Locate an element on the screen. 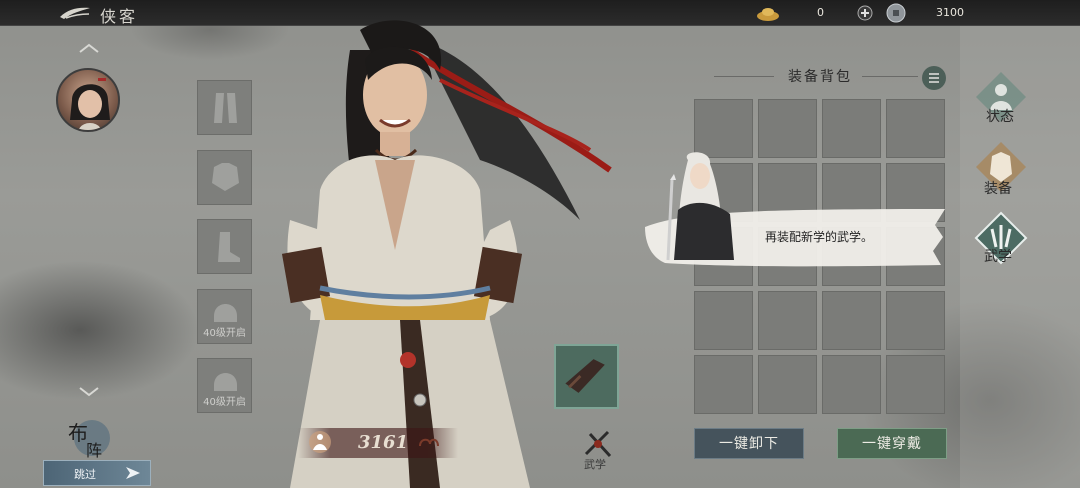 The height and width of the screenshot is (488, 1080). list-menu-icon is located at coordinates (934, 78).